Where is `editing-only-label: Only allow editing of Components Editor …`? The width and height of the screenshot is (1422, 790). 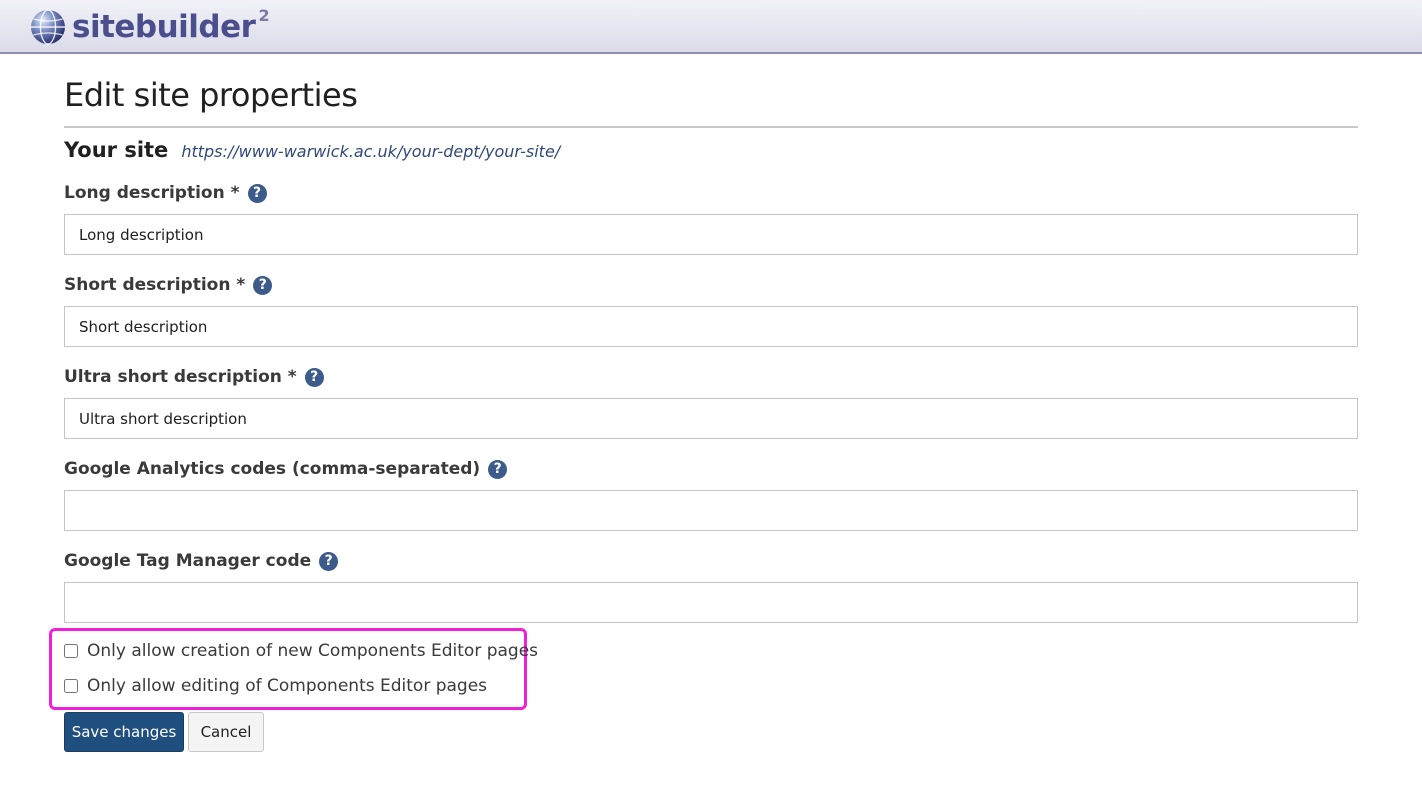
editing-only-label: Only allow editing of Components Editor … is located at coordinates (287, 686).